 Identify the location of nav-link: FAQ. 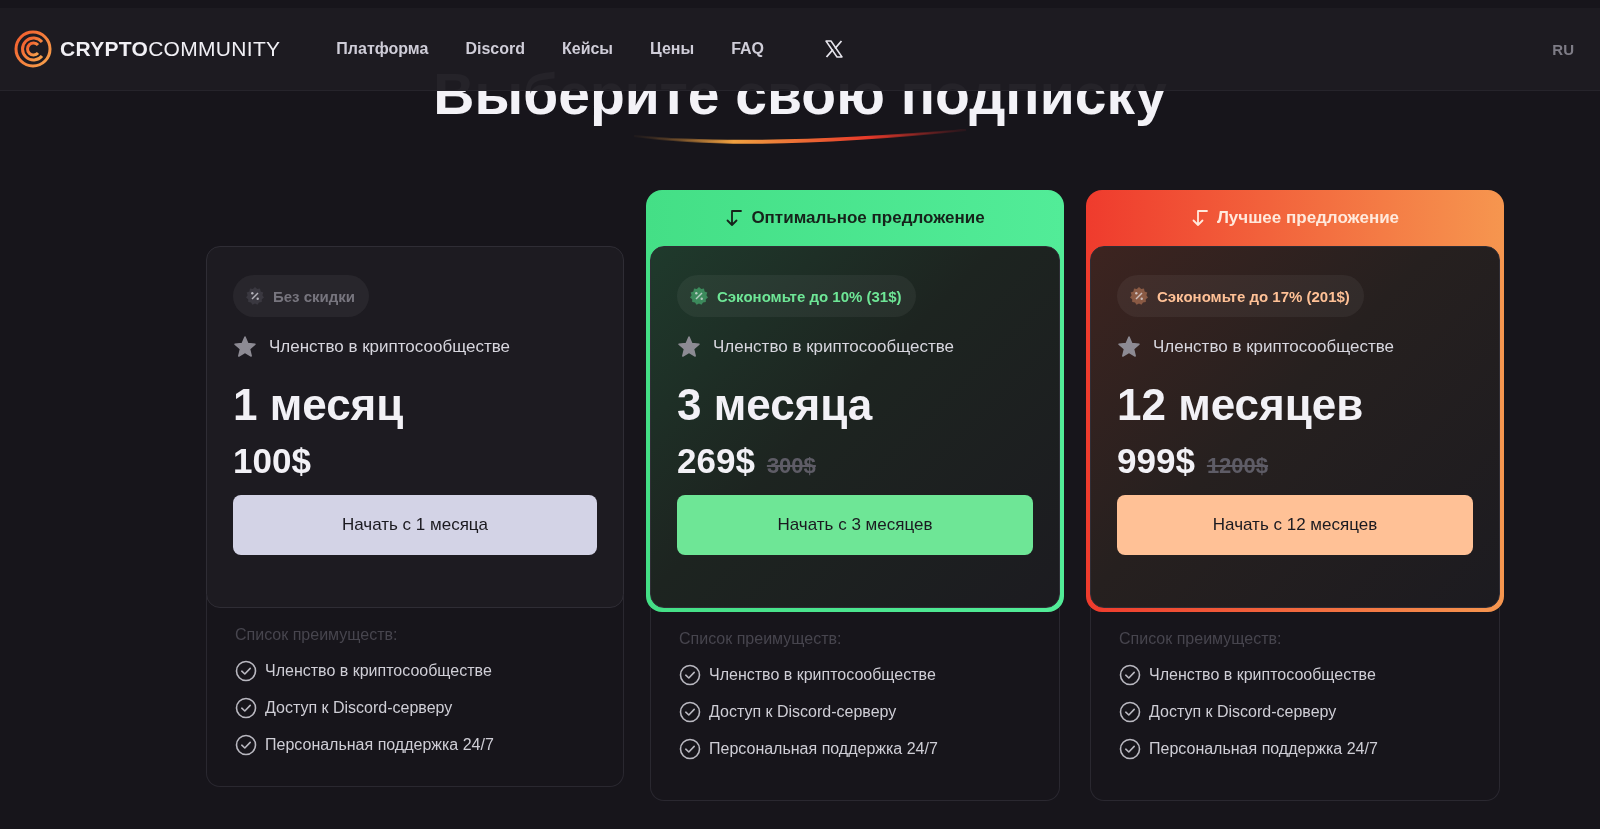
(748, 49).